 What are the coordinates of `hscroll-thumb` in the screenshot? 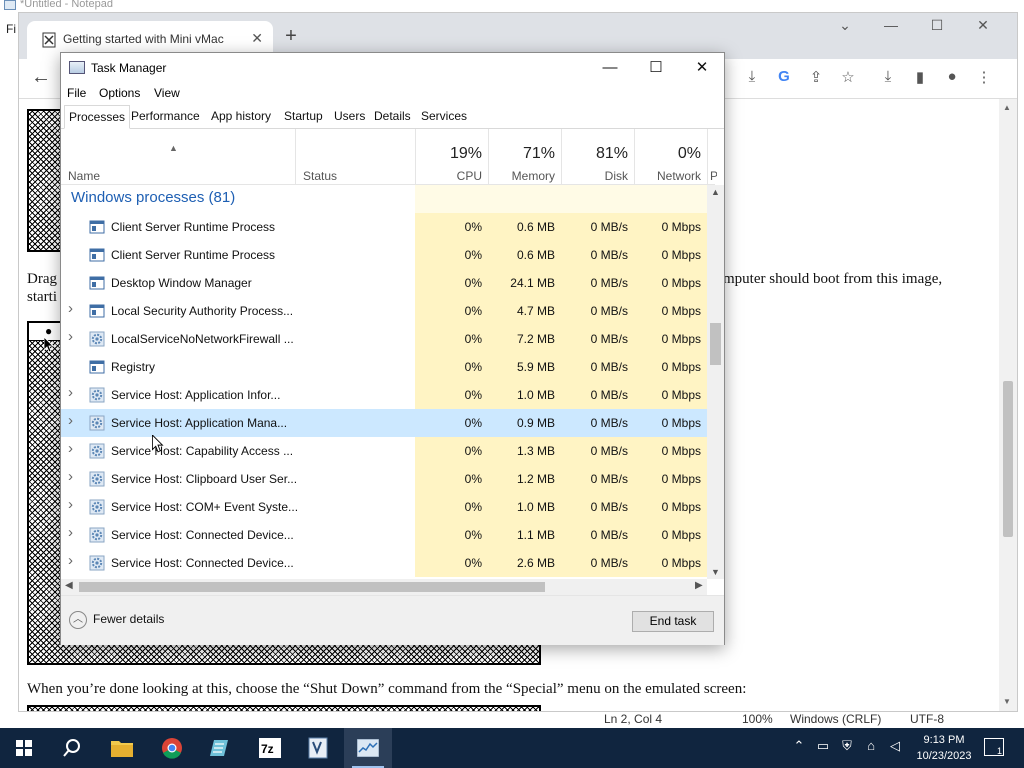 It's located at (312, 587).